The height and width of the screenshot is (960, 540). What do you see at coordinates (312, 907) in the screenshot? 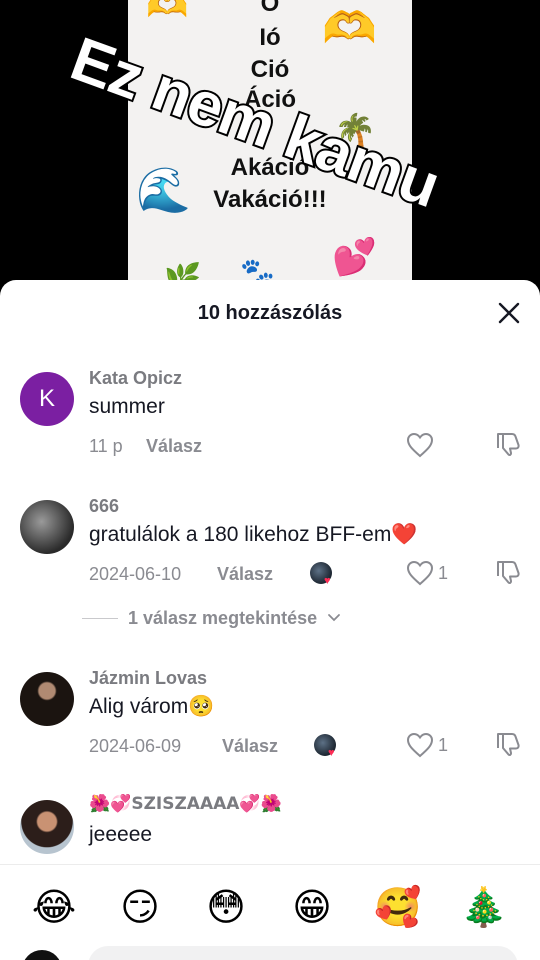
I see `emoji-grin: 😁` at bounding box center [312, 907].